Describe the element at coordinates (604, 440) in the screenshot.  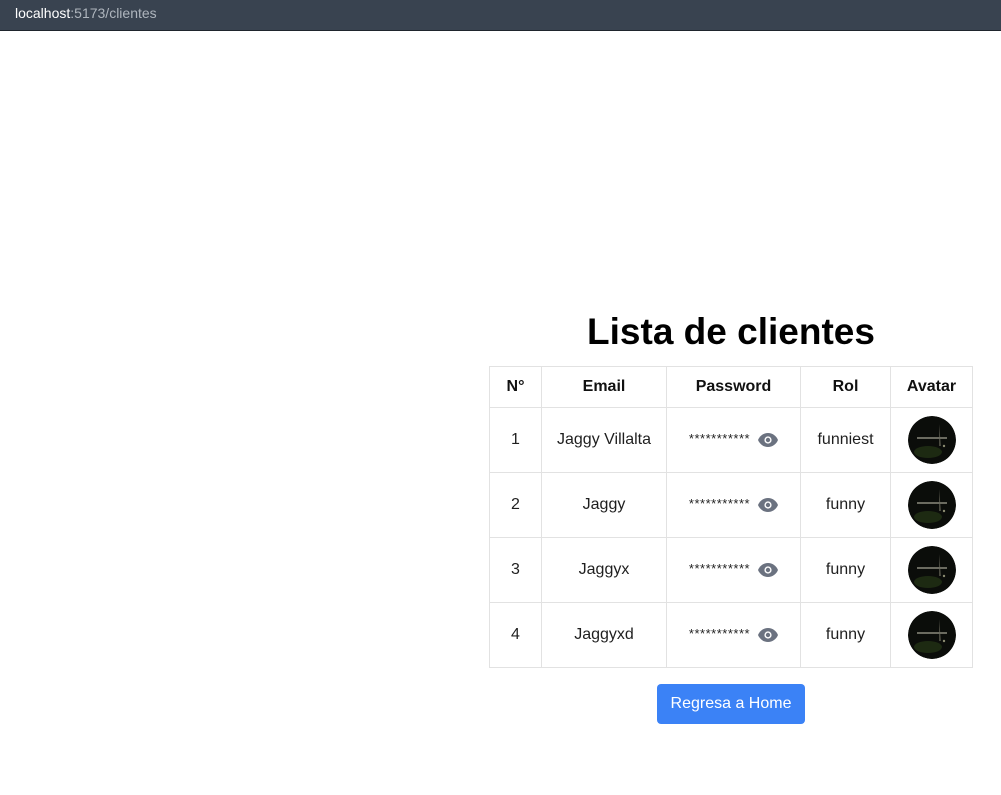
I see `cell-email: Jaggy Villalta` at that location.